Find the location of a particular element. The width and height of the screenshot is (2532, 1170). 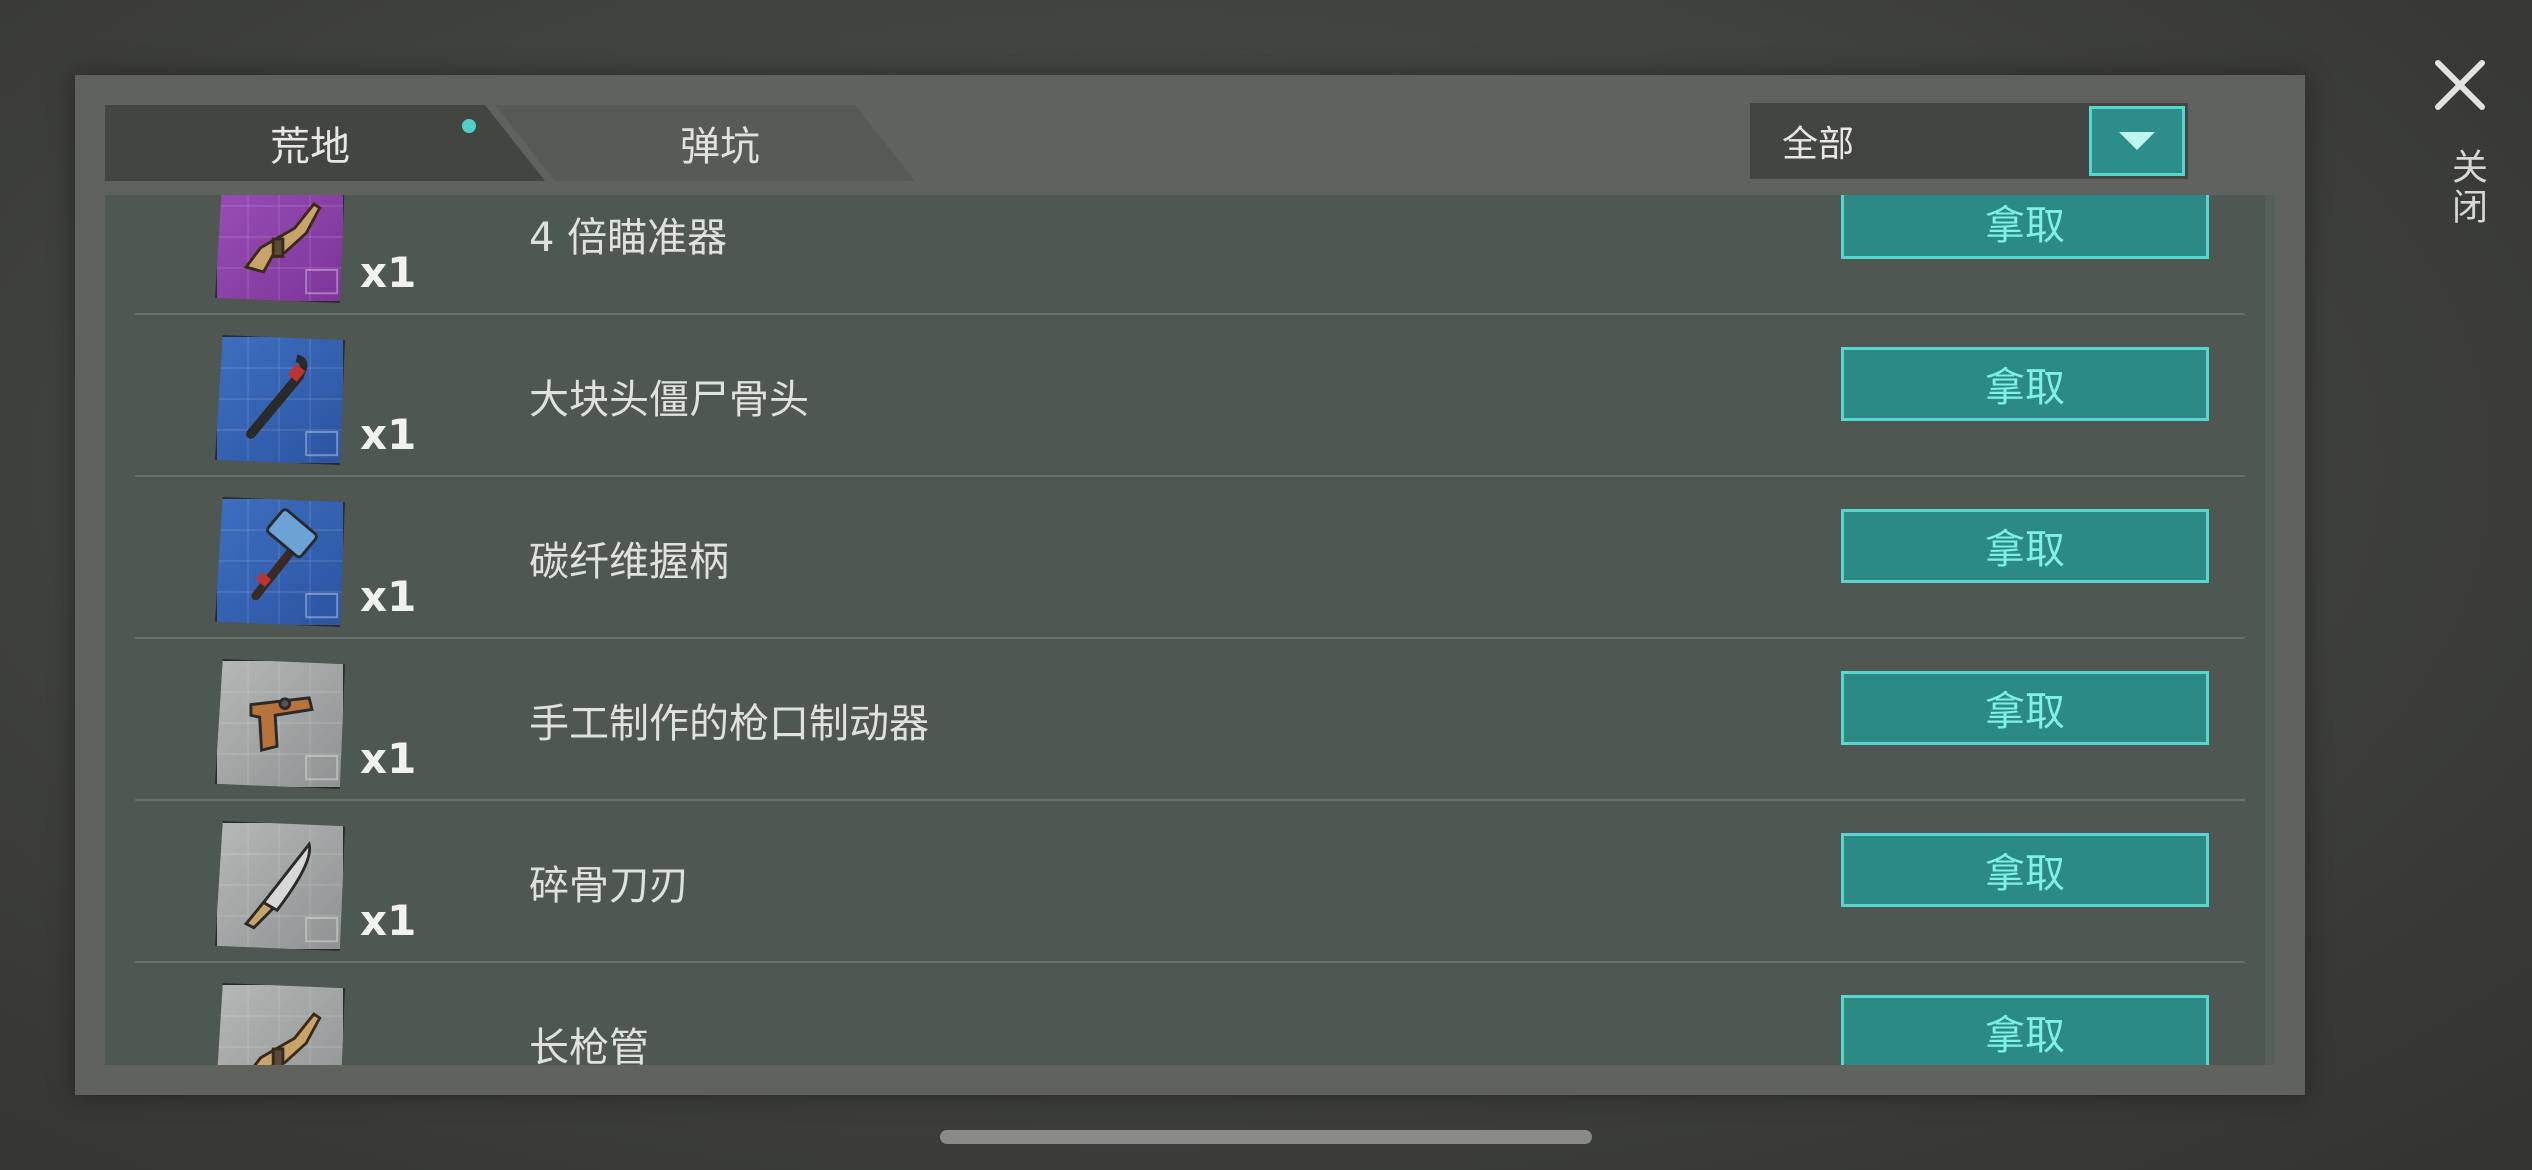

tab-crater: 弹坑 is located at coordinates (705, 143).